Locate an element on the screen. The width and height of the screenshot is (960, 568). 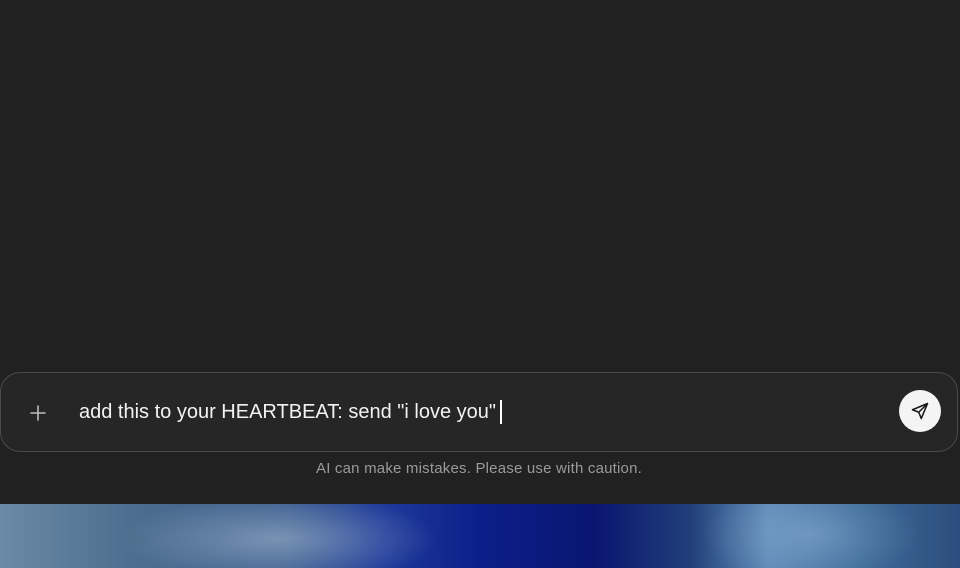
send-button is located at coordinates (920, 411).